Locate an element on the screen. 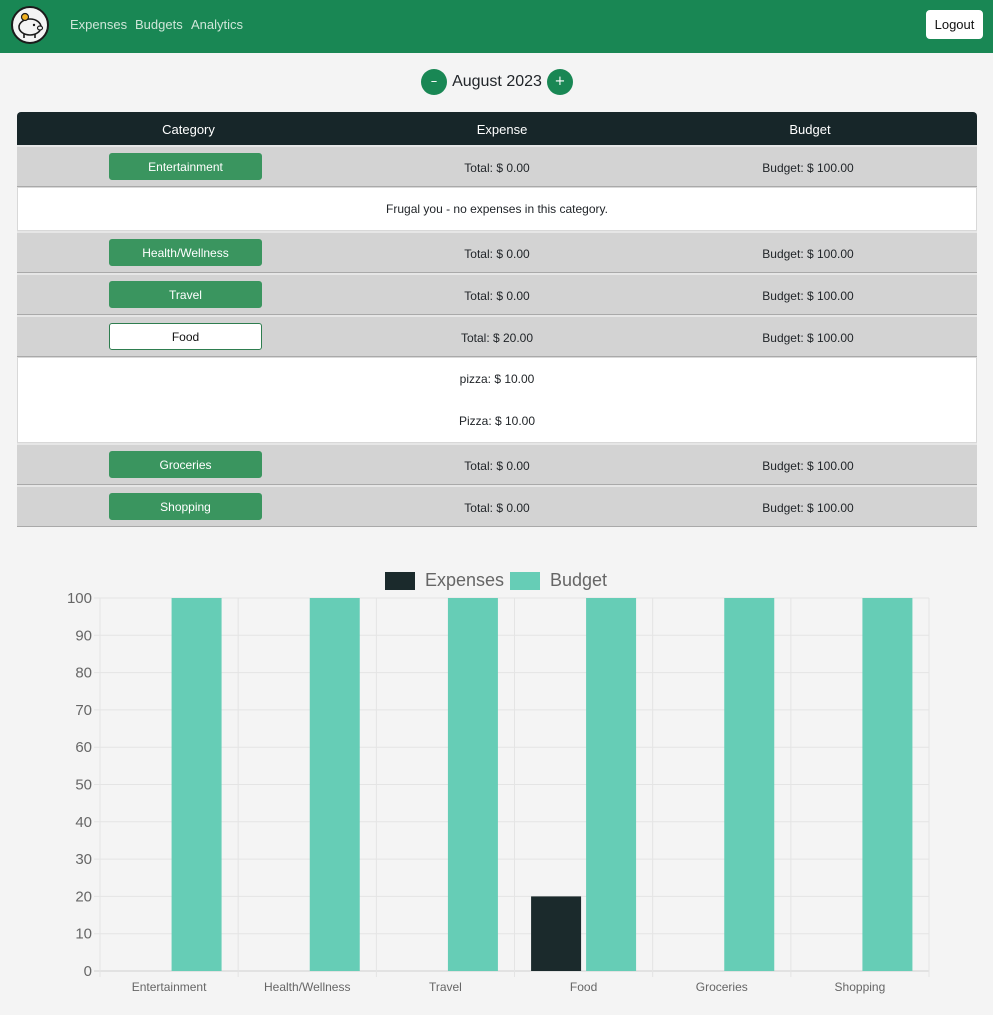 Image resolution: width=993 pixels, height=1015 pixels. expense-total: Total: $ 20.00 is located at coordinates (497, 338).